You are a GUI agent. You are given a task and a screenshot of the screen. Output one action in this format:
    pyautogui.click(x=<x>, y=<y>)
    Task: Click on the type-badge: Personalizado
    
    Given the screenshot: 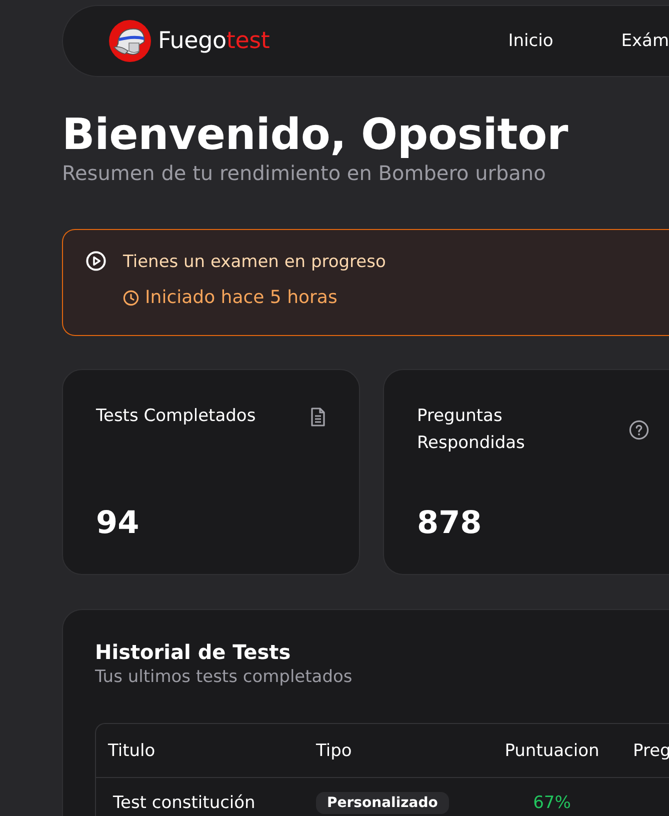 What is the action you would take?
    pyautogui.click(x=382, y=803)
    